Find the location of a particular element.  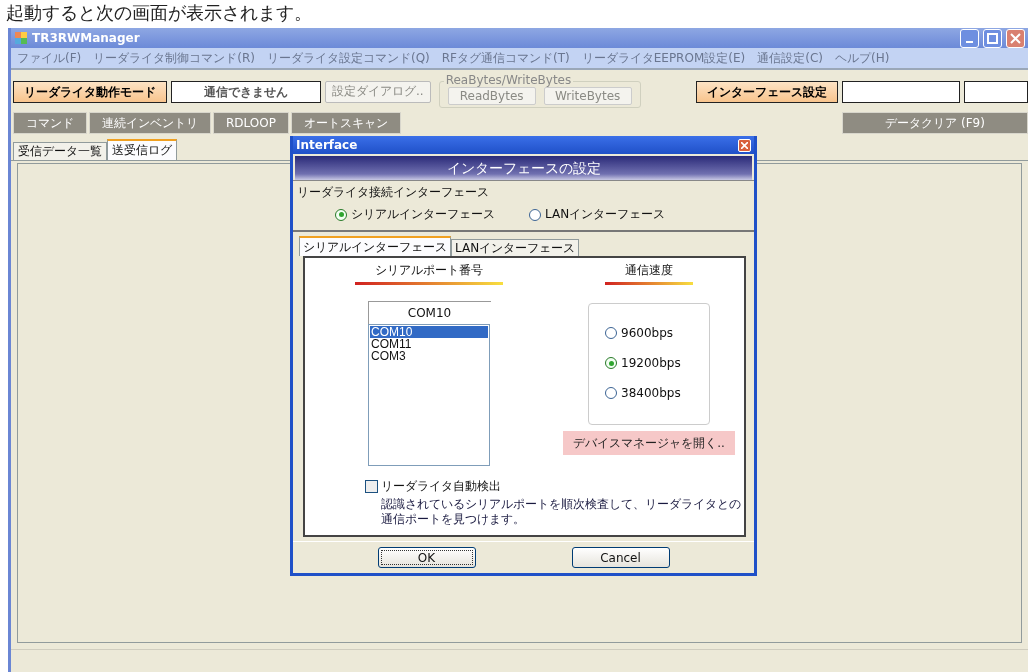

app-icon is located at coordinates (21, 38).